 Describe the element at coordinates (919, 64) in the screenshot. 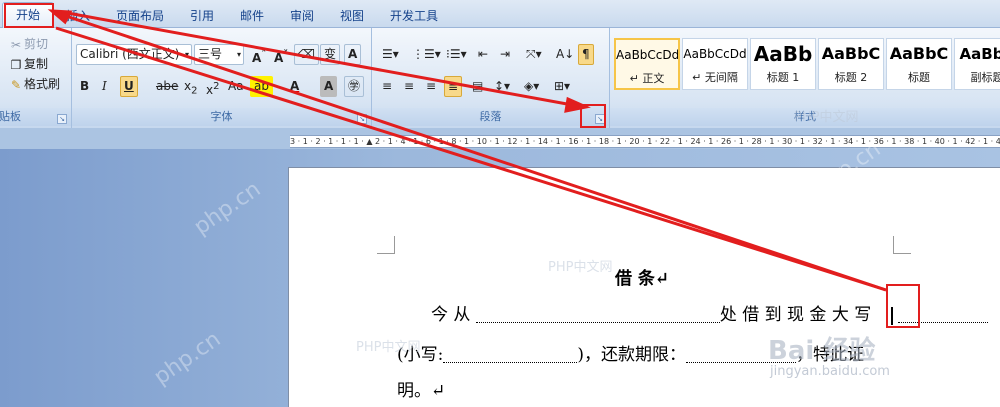

I see `style-title: AaBbC 标题` at that location.